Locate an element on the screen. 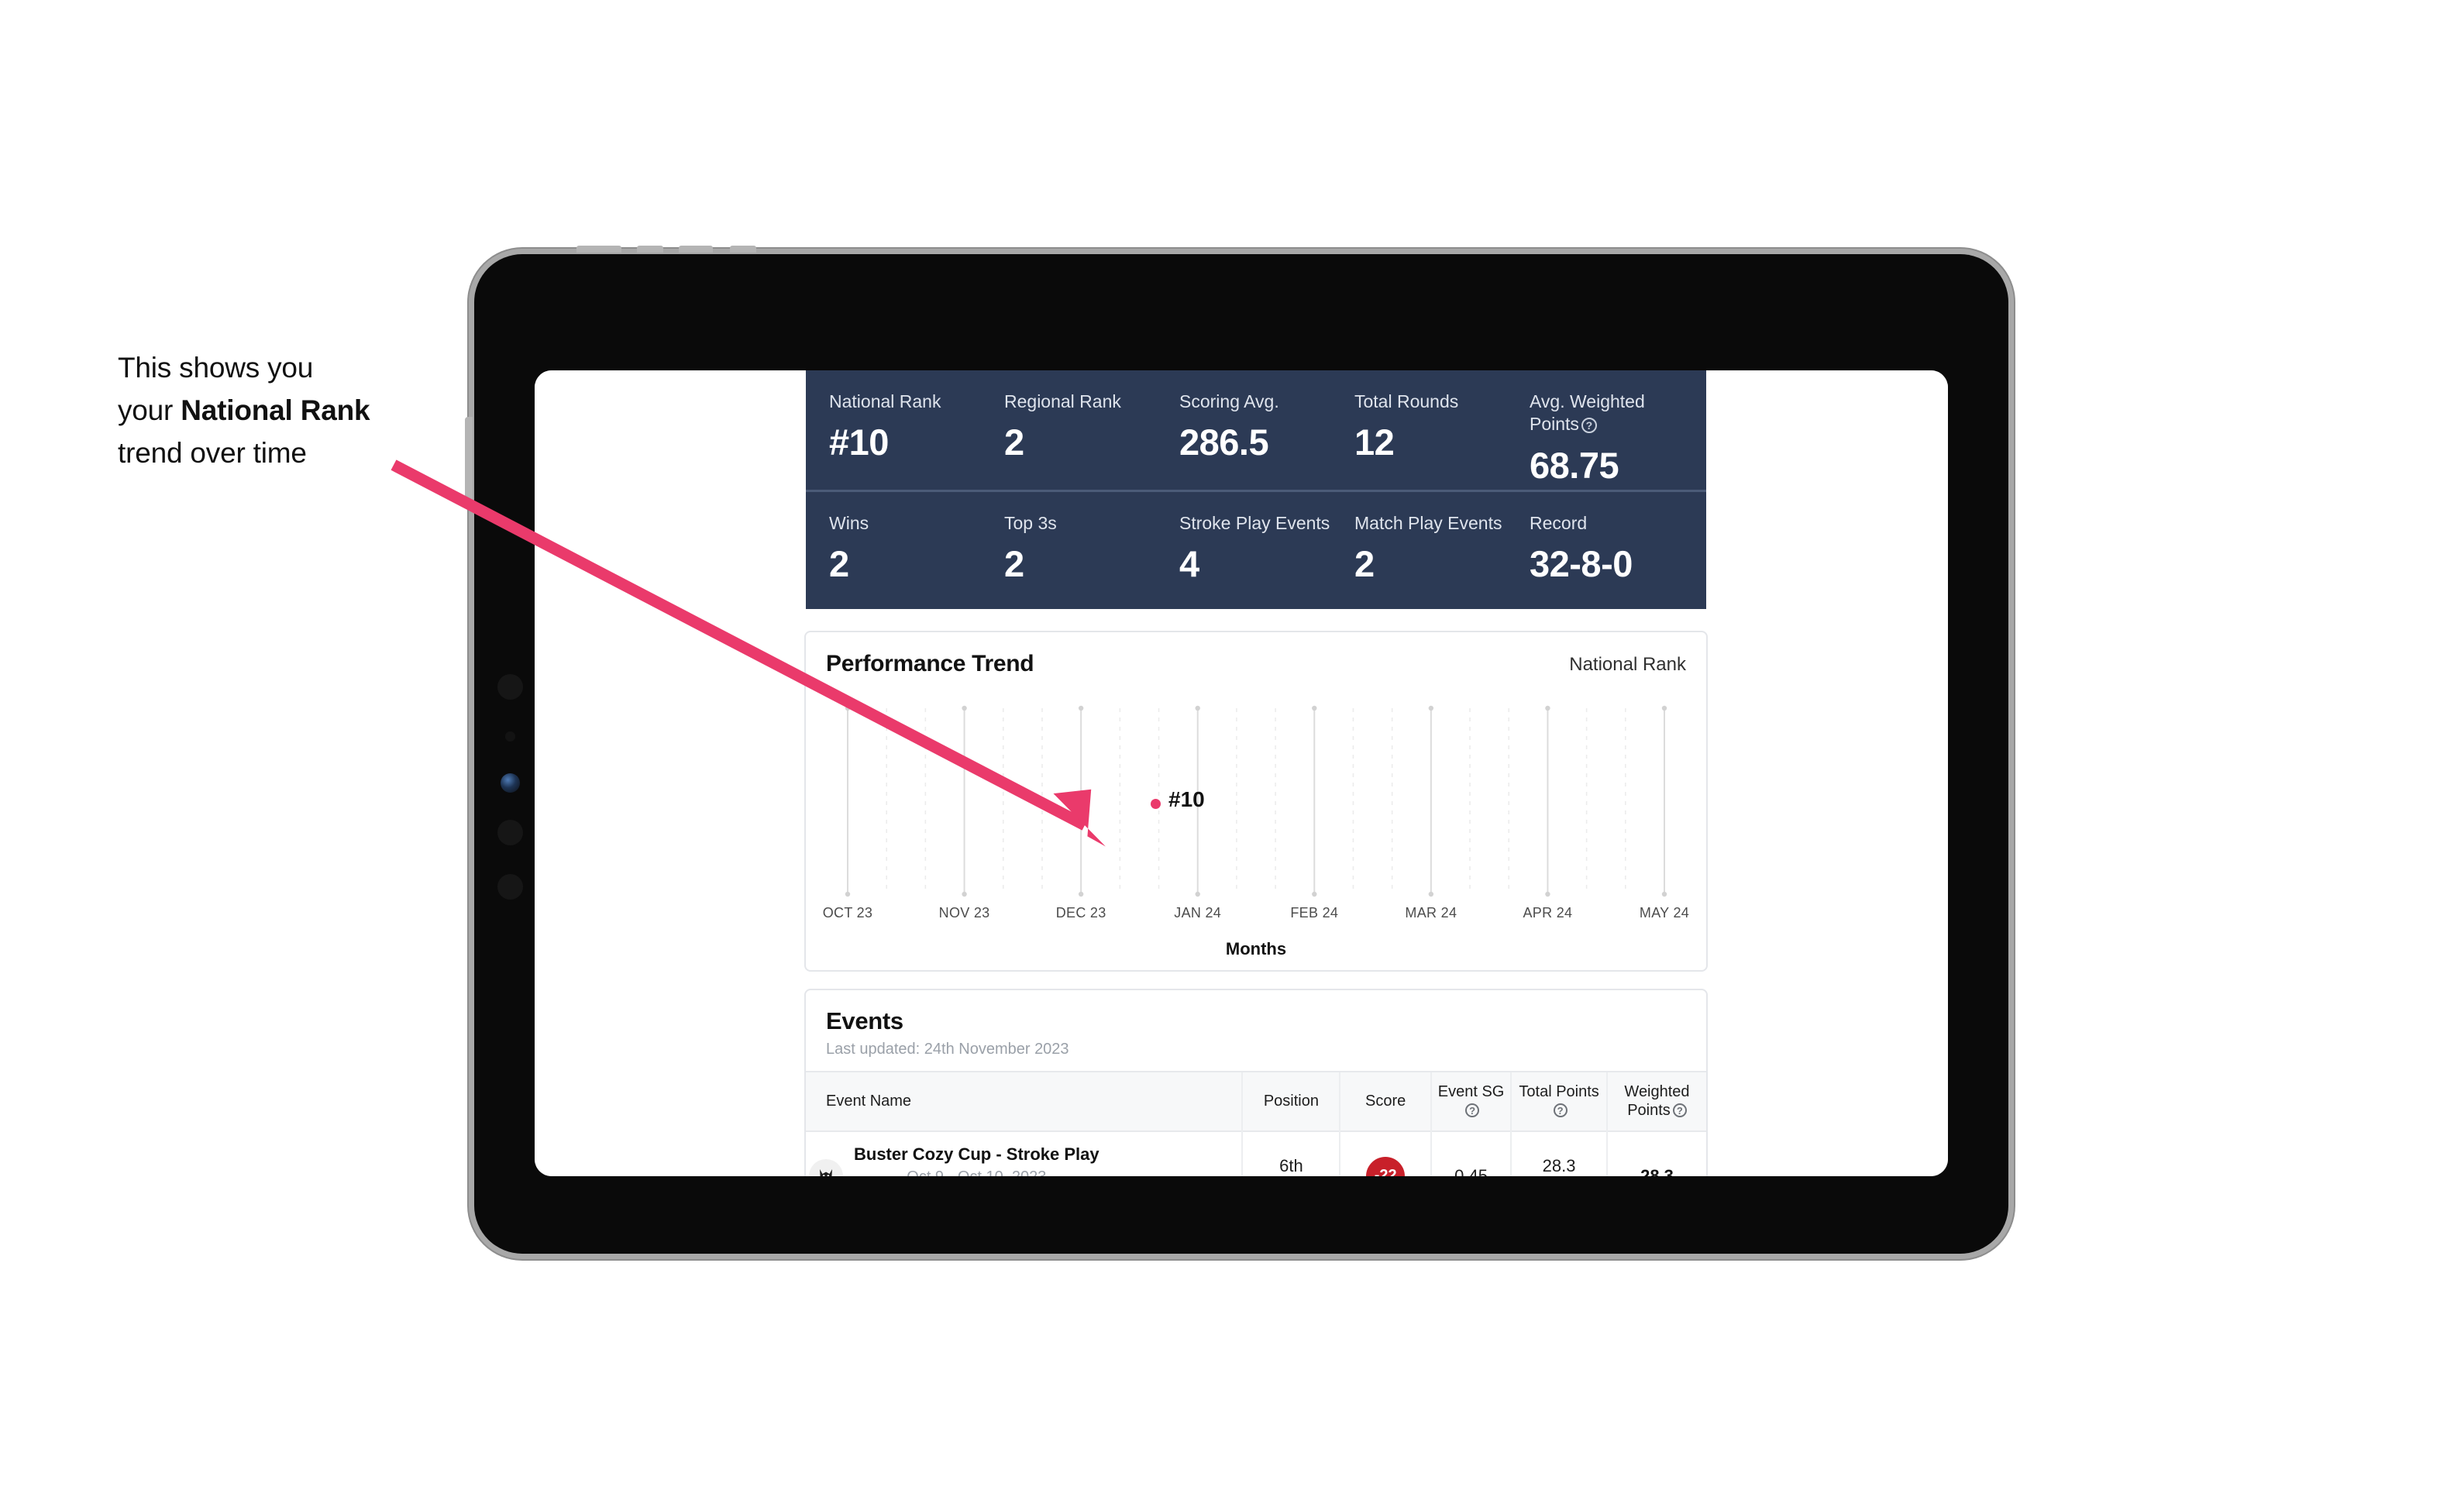 Image resolution: width=2464 pixels, height=1497 pixels. stat-regional-rank: Regional Rank 2 is located at coordinates (1091, 430).